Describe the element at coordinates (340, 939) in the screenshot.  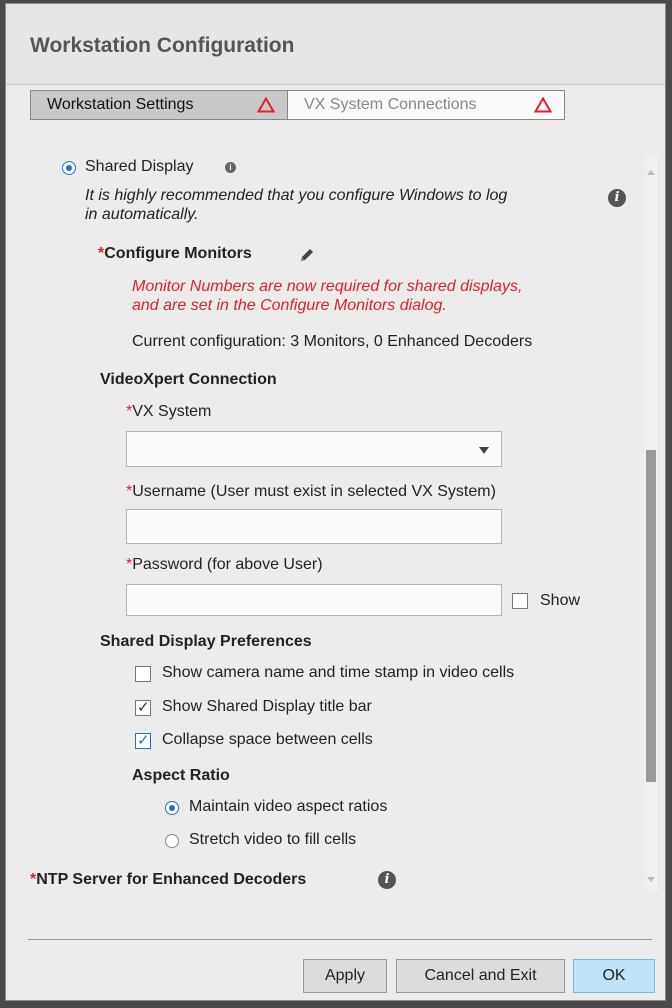
I see `footer-divider` at that location.